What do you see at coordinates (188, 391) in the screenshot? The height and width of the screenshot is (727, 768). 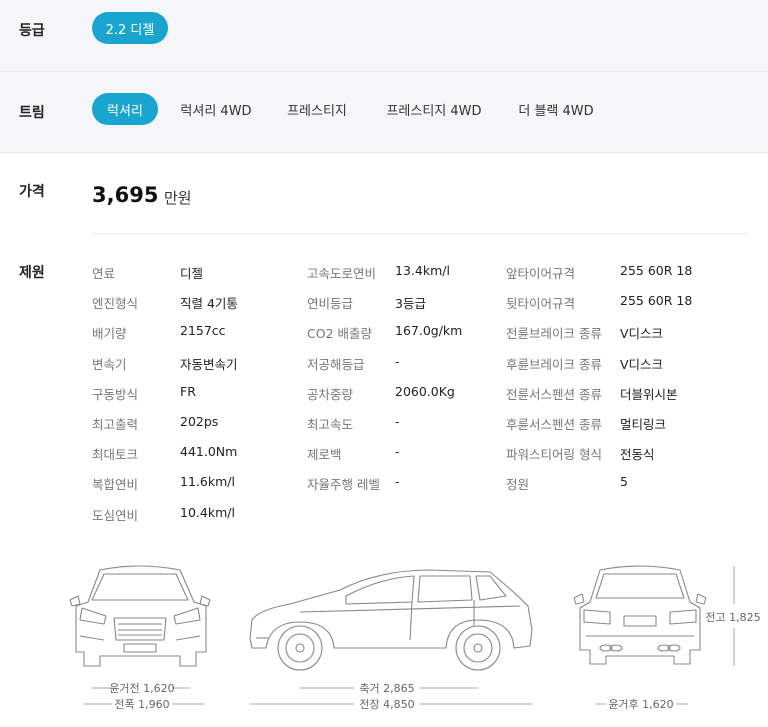 I see `spec-value: FR` at bounding box center [188, 391].